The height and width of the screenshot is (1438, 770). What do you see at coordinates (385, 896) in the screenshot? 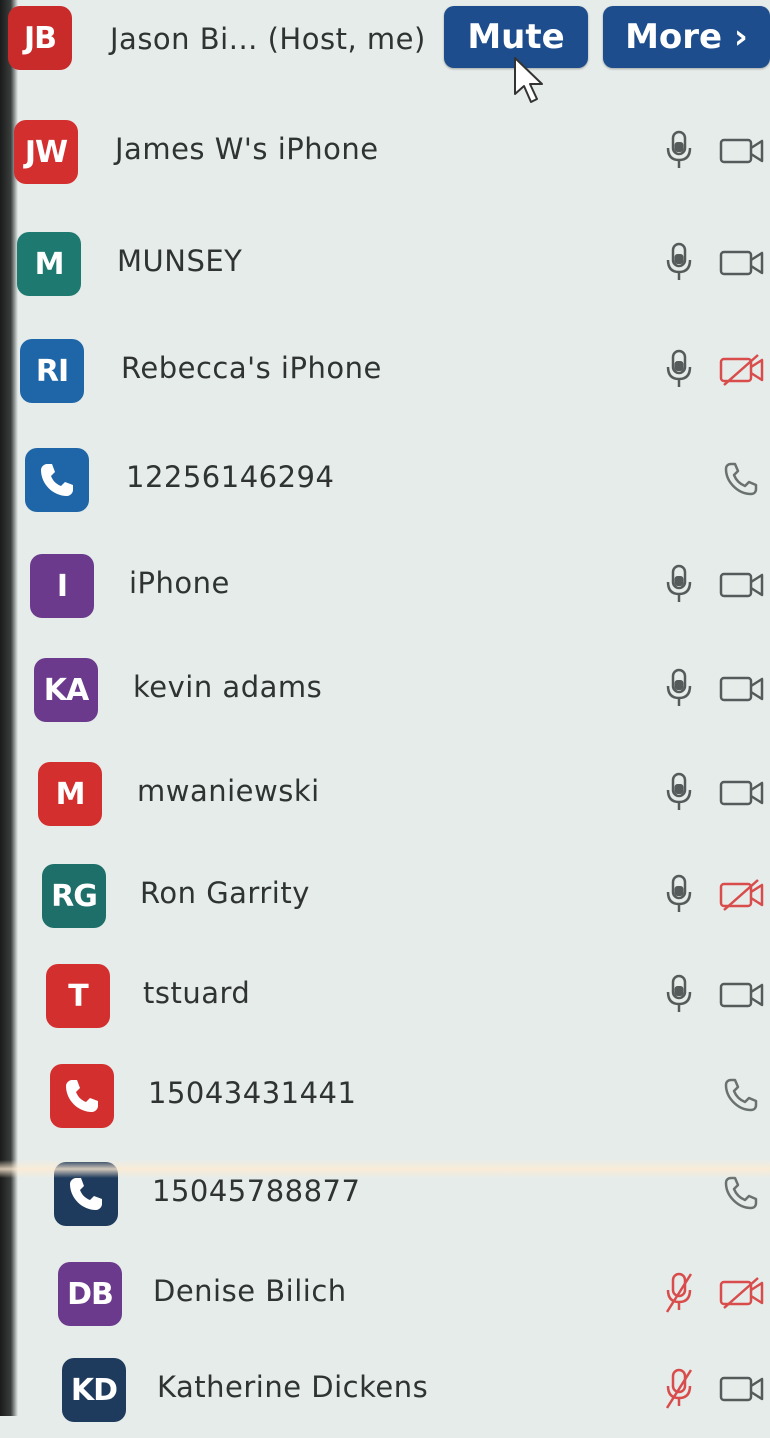
I see `participant-row: RG Ron Garrity` at bounding box center [385, 896].